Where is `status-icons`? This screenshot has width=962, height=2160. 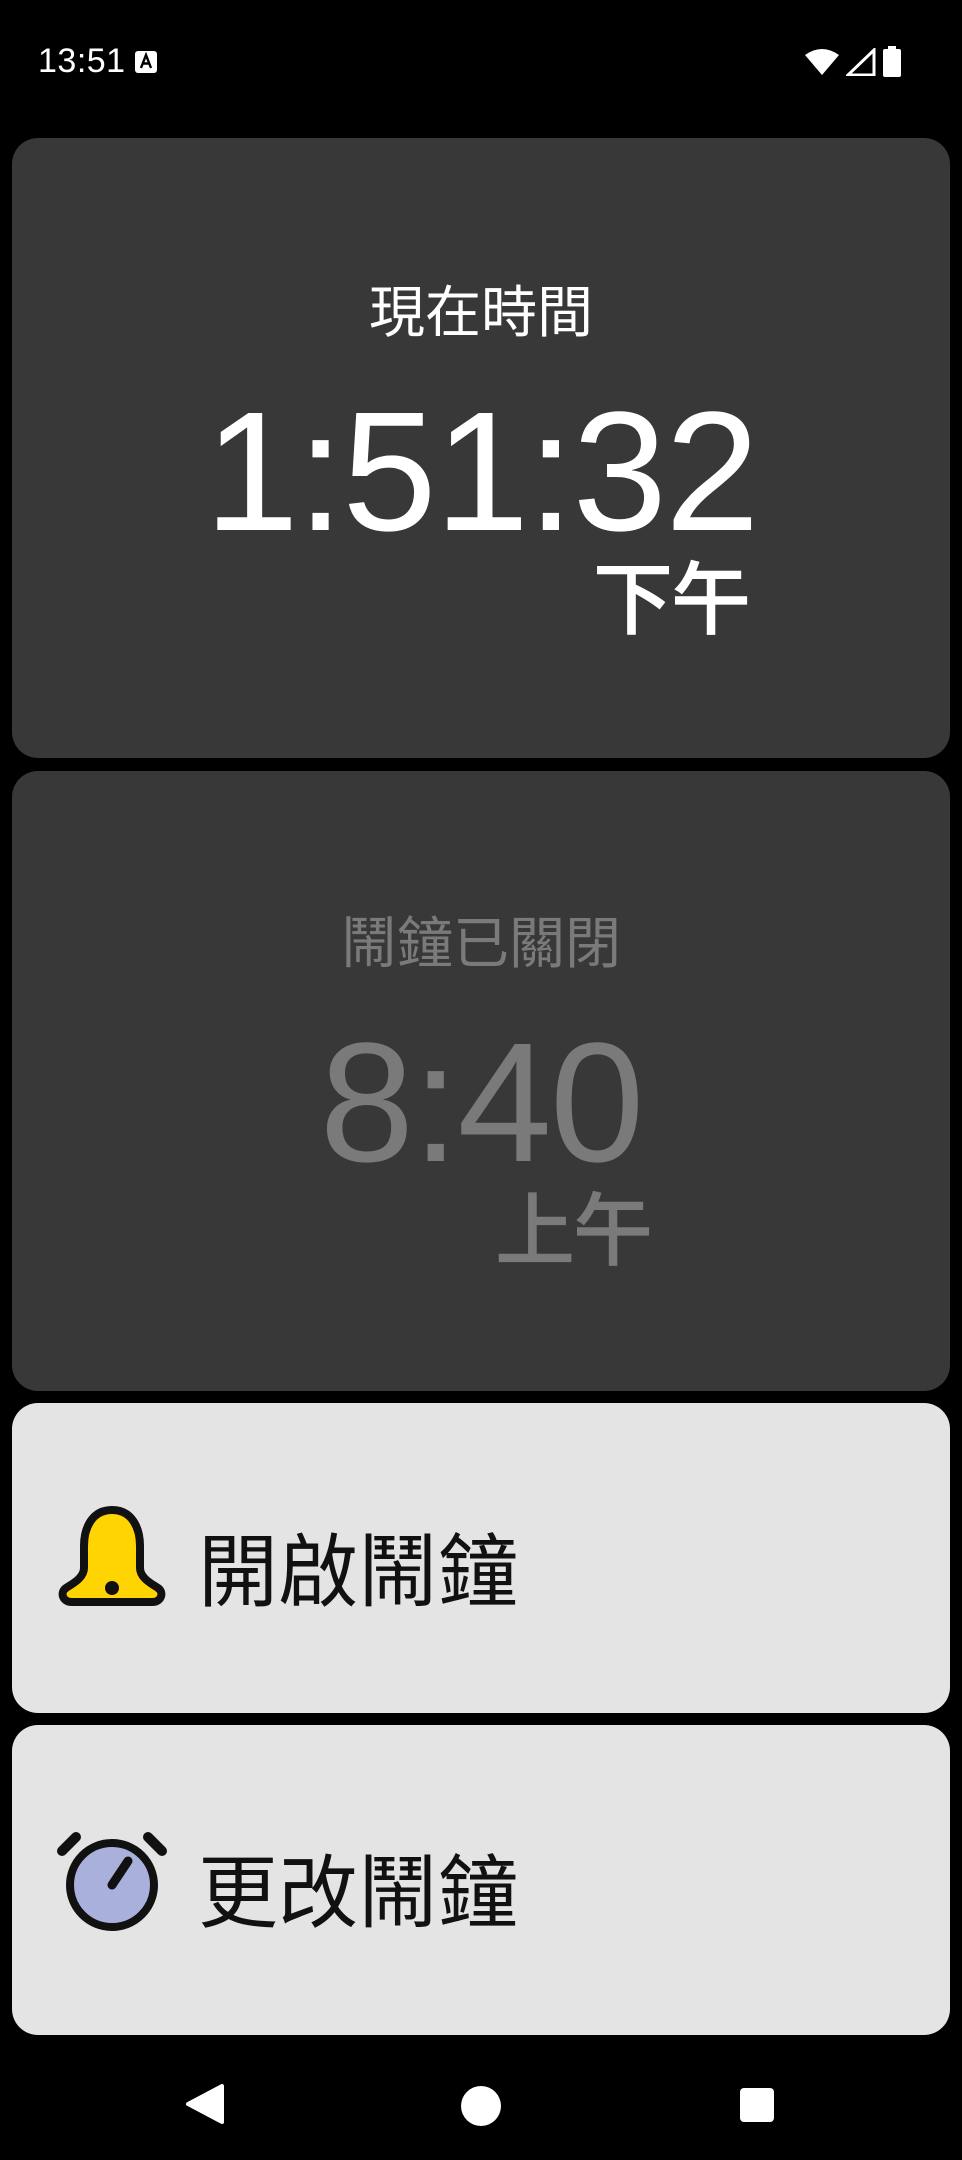 status-icons is located at coordinates (853, 62).